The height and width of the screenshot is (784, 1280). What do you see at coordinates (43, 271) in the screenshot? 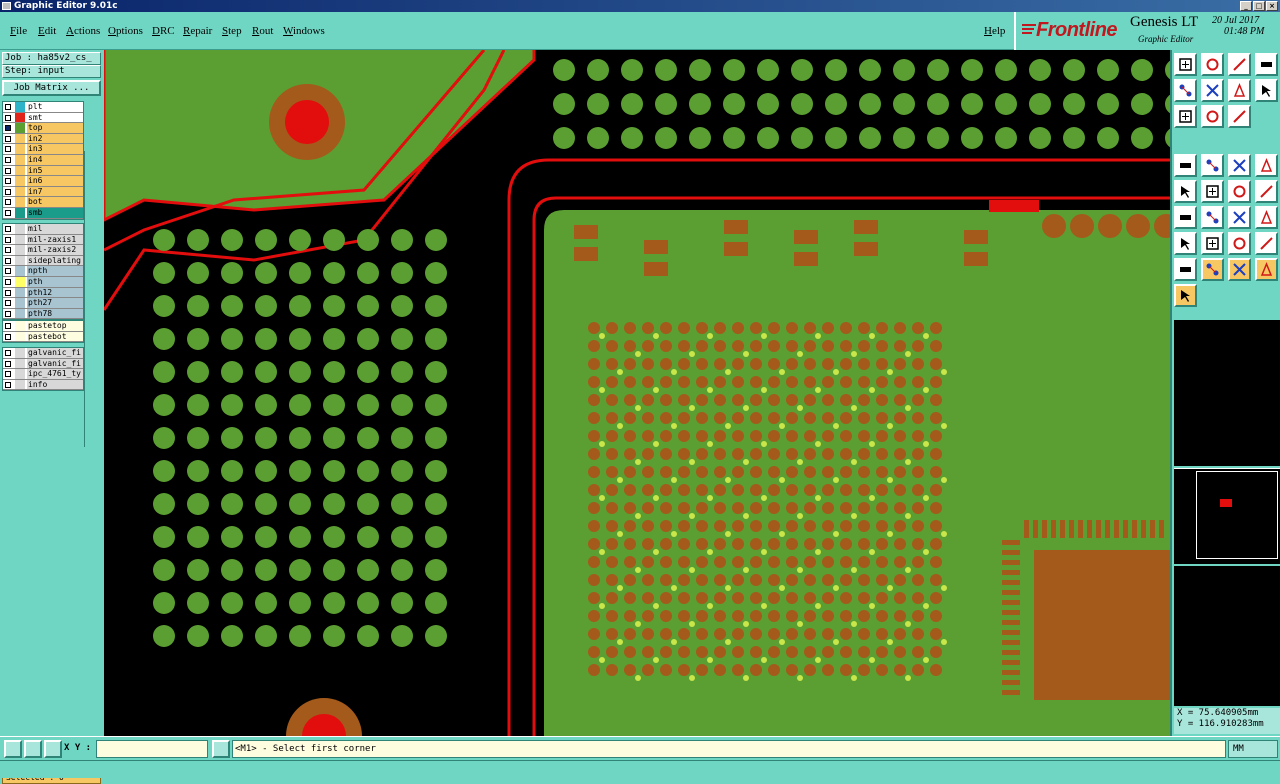
I see `layer-row-npth: npth` at bounding box center [43, 271].